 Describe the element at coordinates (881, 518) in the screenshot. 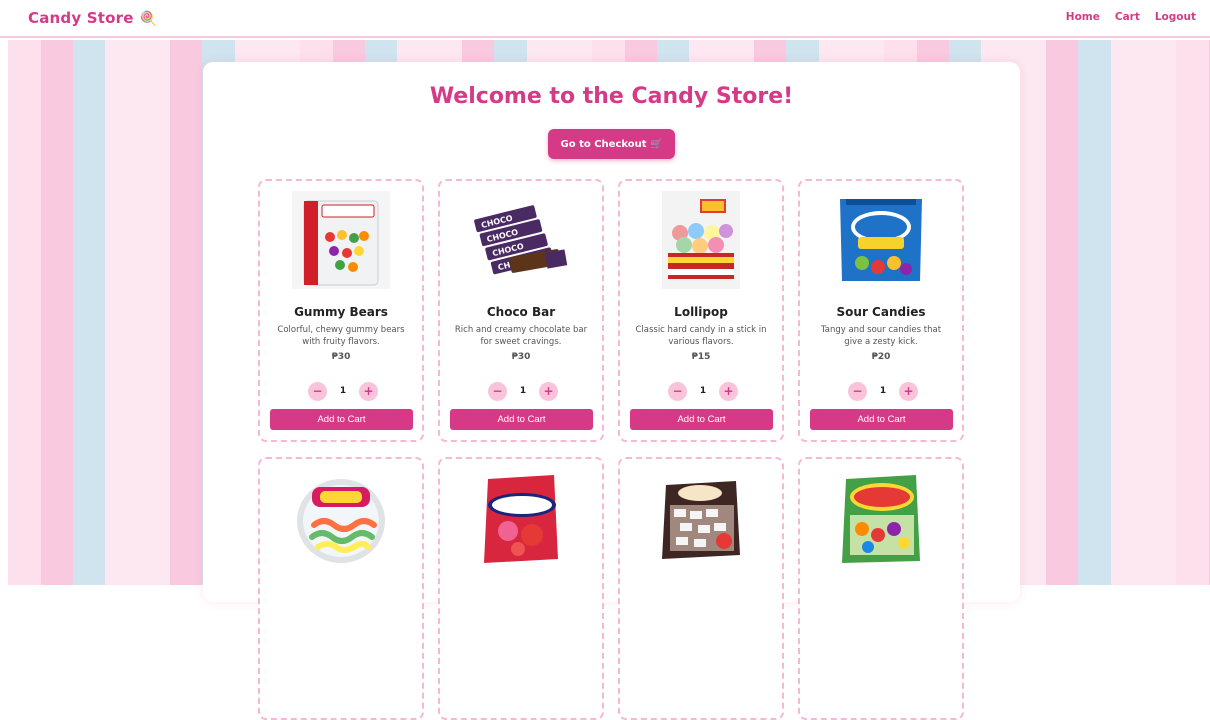

I see `frutos-image` at that location.